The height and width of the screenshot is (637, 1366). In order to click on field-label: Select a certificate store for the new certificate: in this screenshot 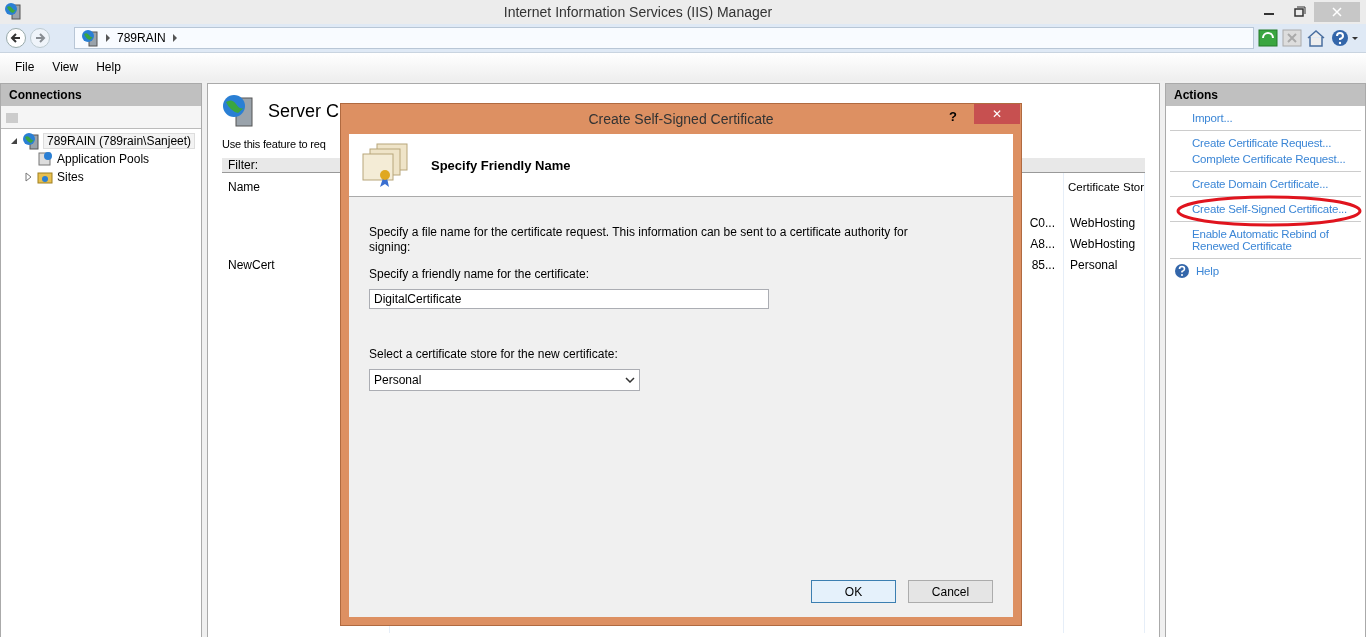, I will do `click(494, 354)`.